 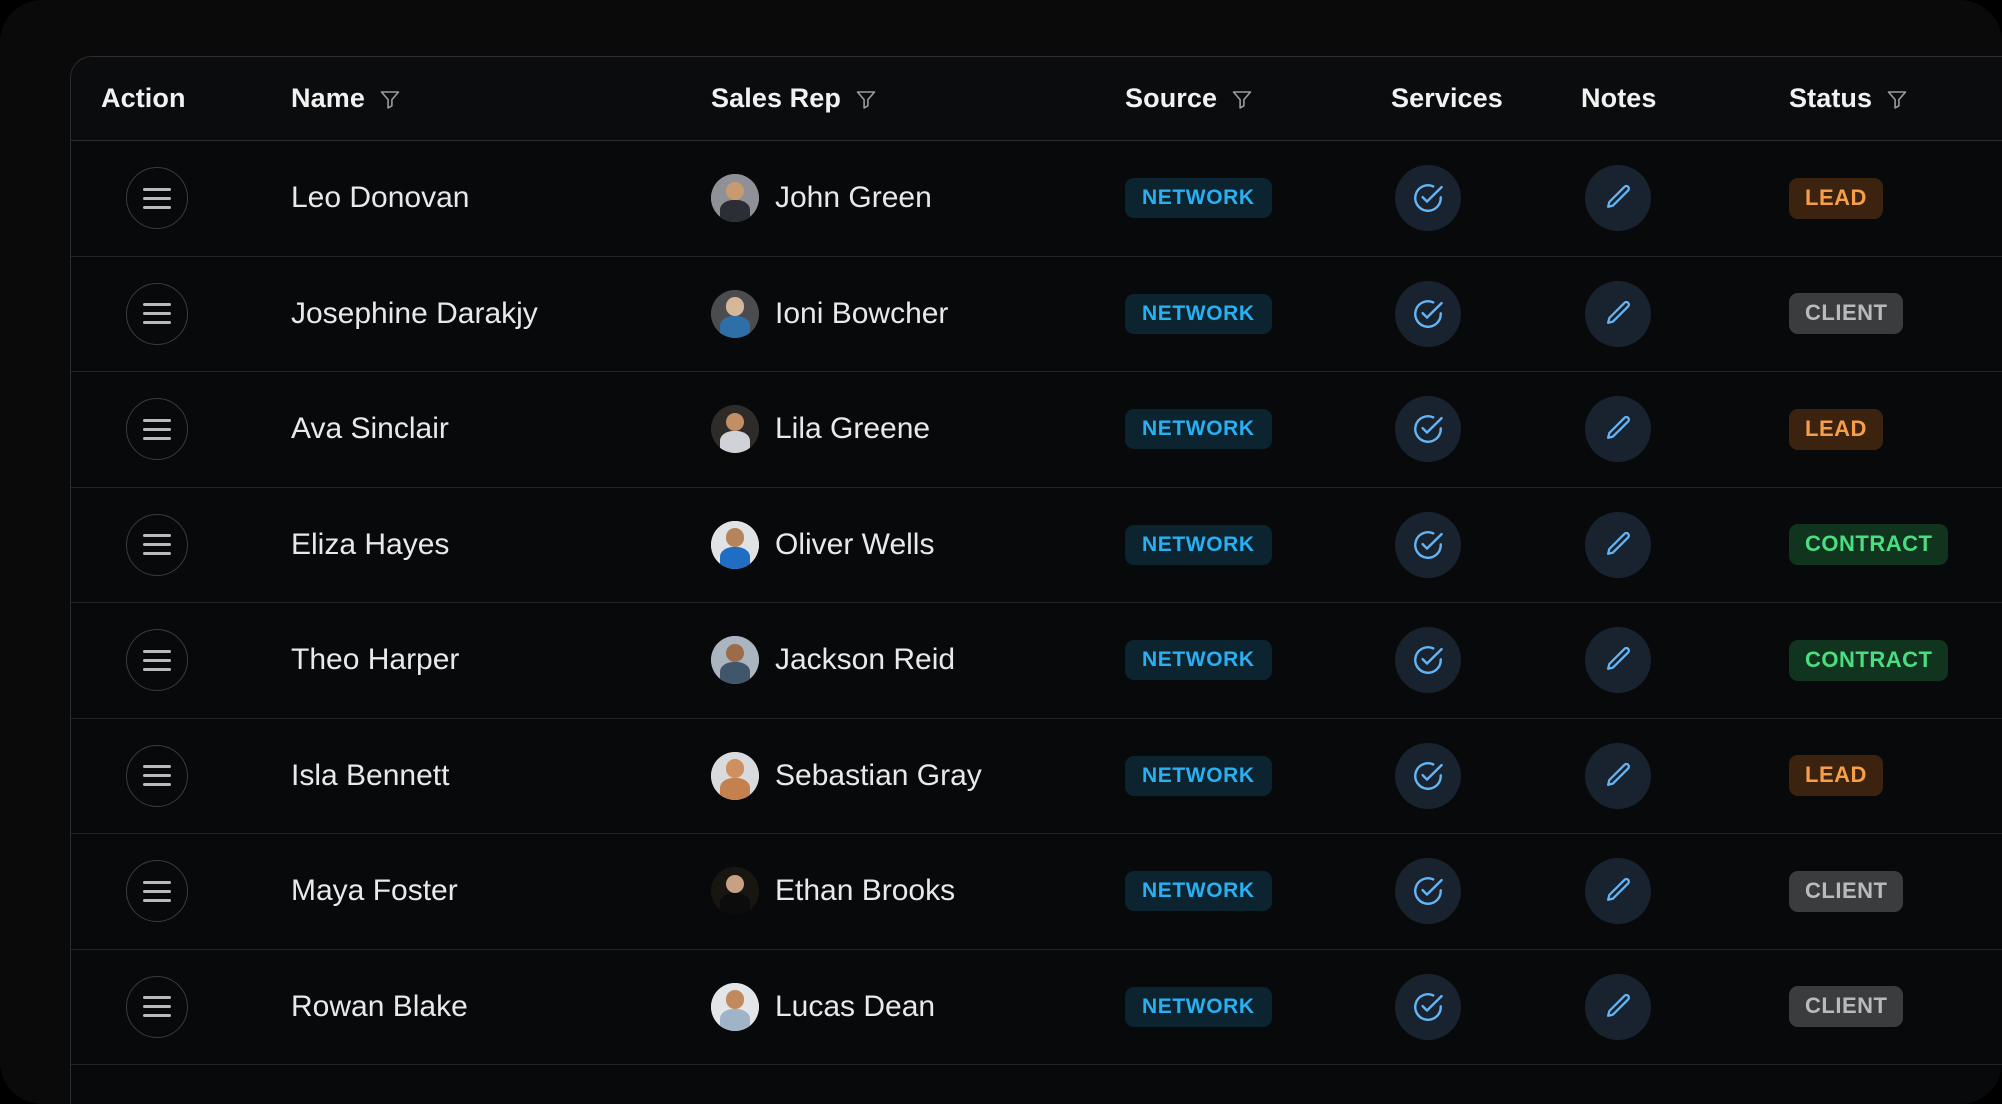 I want to click on cell-status: LEAD, so click(x=1884, y=776).